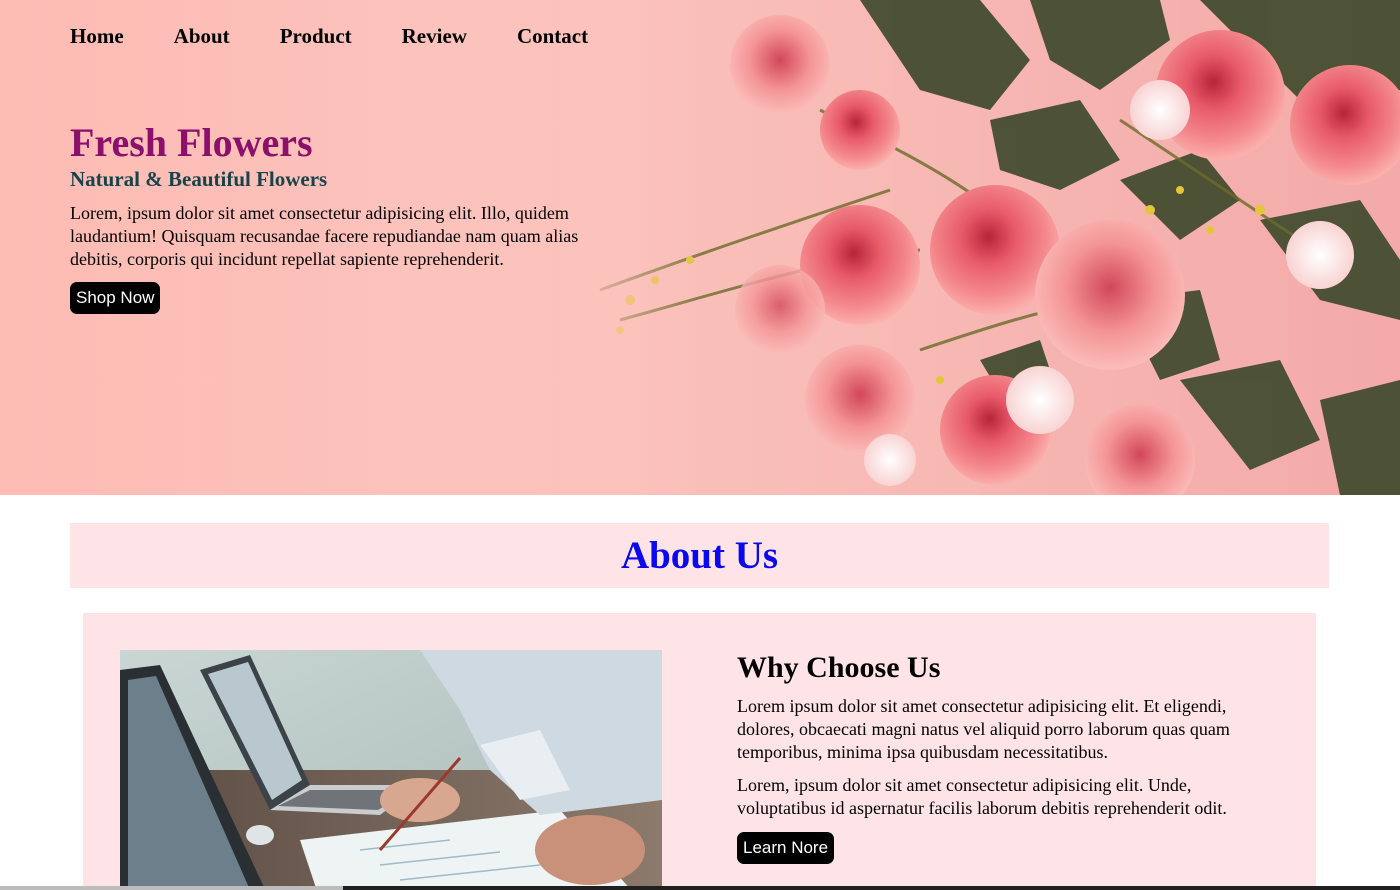  What do you see at coordinates (354, 36) in the screenshot?
I see `main-nav: Home About Product Review Contact` at bounding box center [354, 36].